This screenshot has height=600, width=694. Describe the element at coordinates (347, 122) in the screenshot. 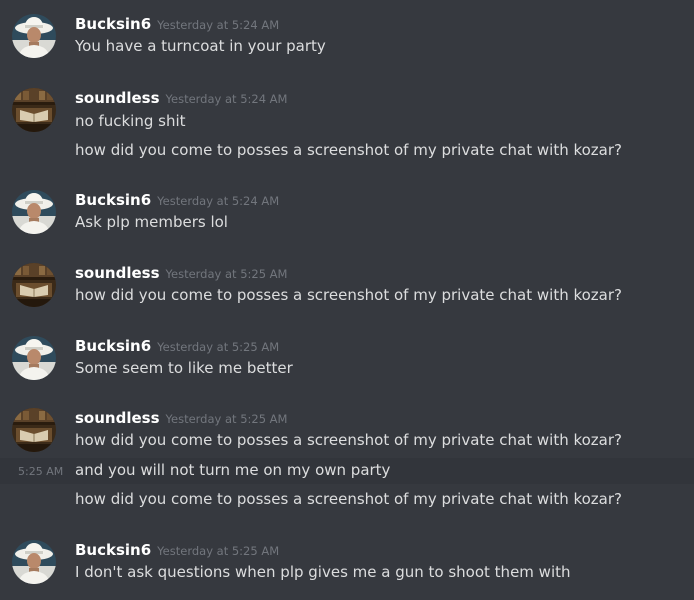

I see `message-line: no fucking shit` at that location.